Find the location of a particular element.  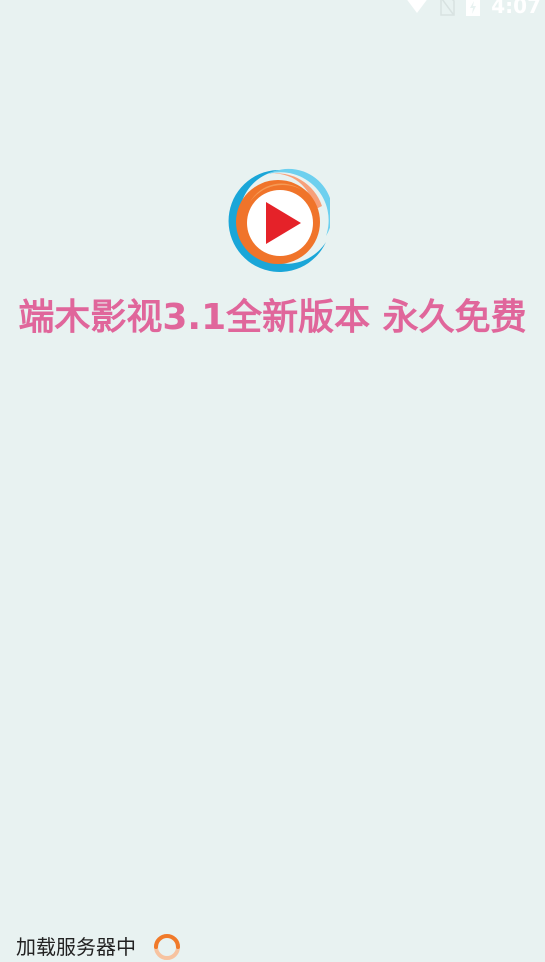

status-time: 4:07 is located at coordinates (516, 8).